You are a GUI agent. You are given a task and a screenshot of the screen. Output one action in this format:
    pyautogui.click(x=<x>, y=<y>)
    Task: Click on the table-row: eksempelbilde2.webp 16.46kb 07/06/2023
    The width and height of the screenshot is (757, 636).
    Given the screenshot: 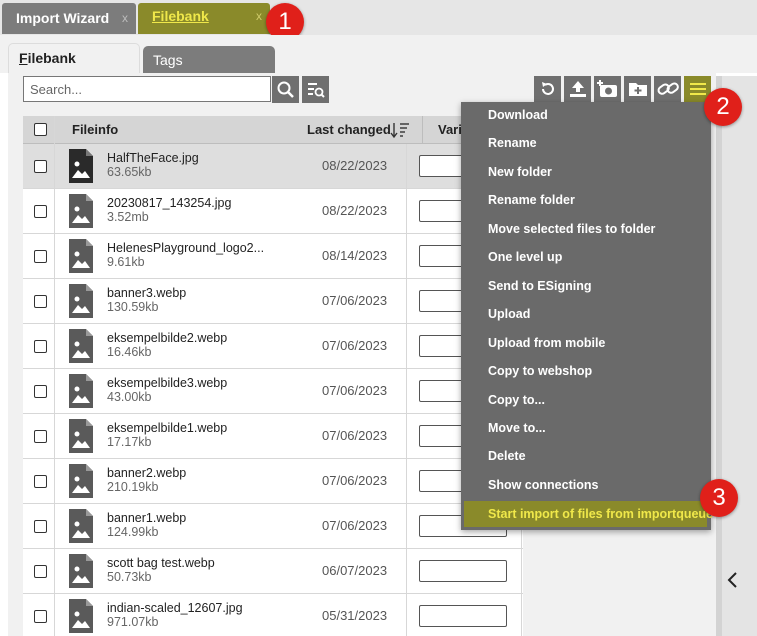 What is the action you would take?
    pyautogui.click(x=273, y=346)
    